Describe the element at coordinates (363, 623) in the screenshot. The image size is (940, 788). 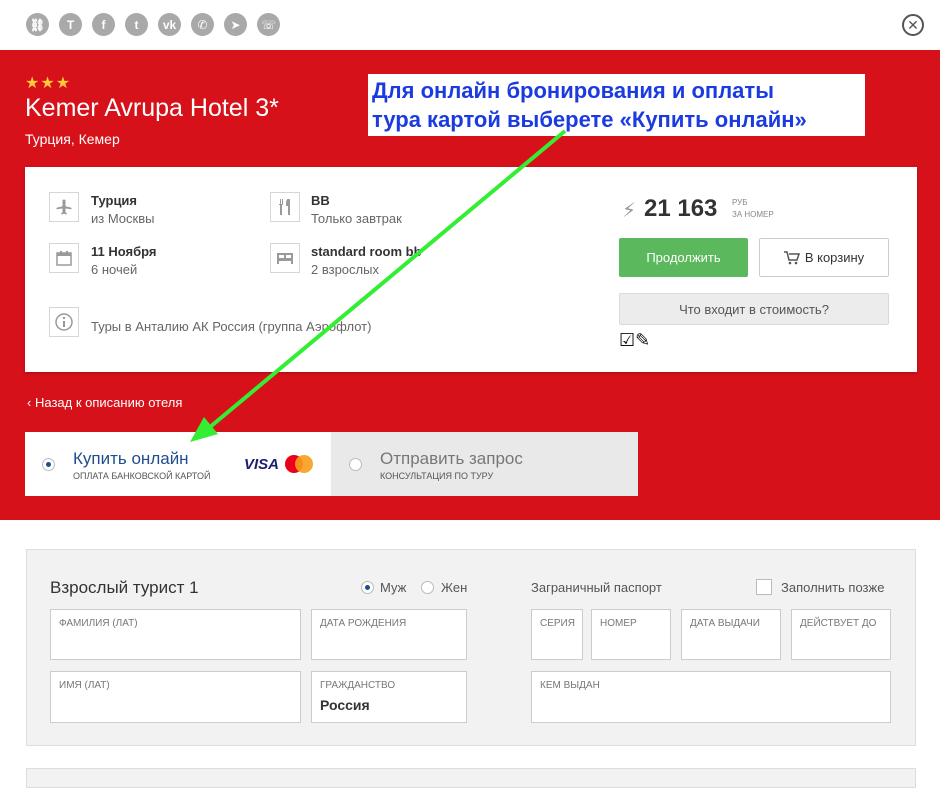
I see `birth-date-label: ДАТА РОЖДЕНИЯ` at that location.